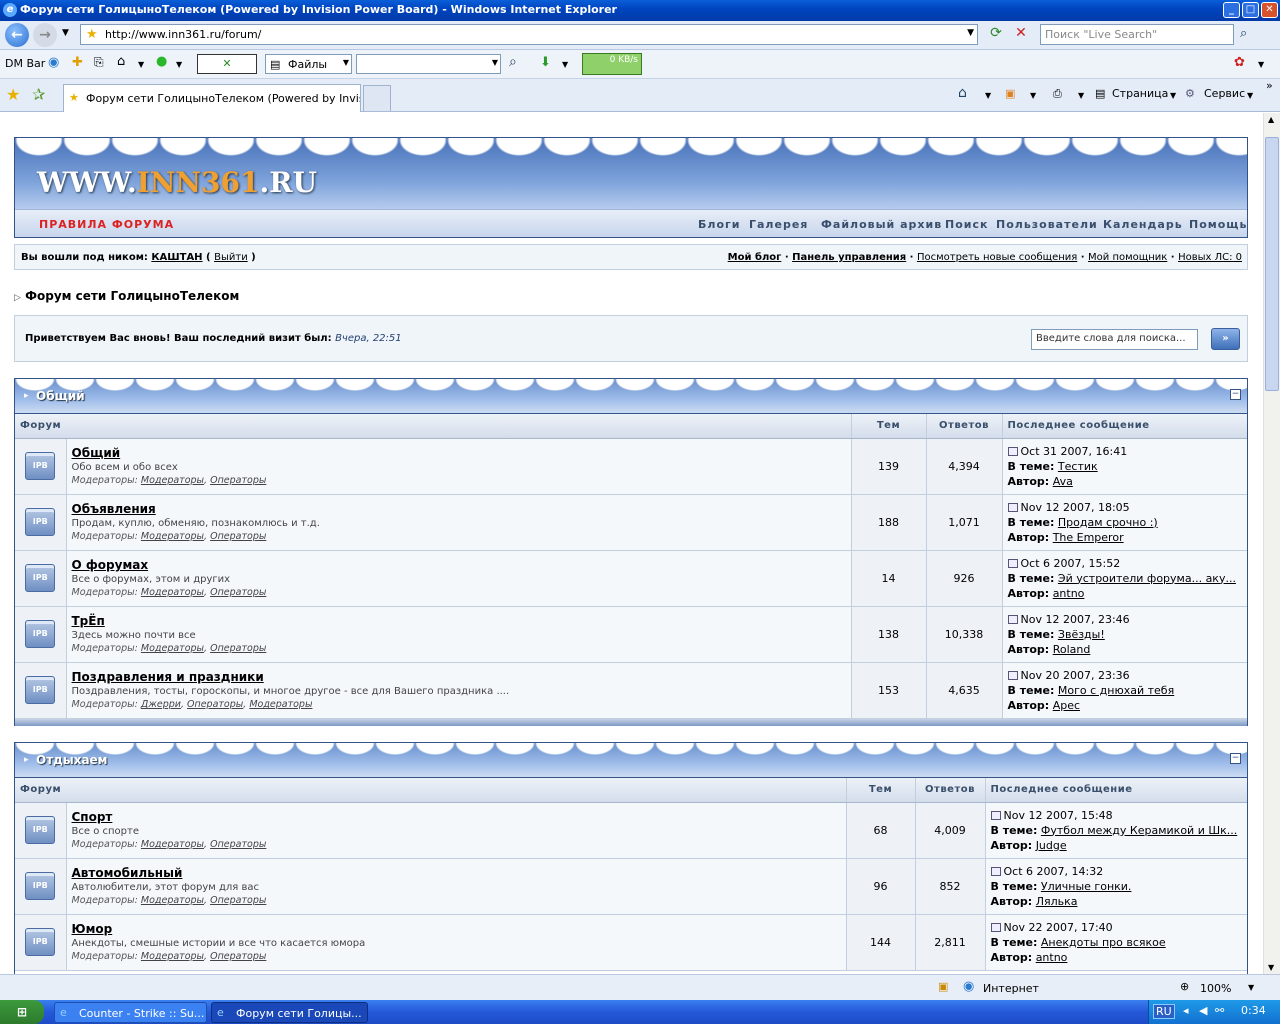 The height and width of the screenshot is (1024, 1280). I want to click on nav-file-archive: Файловый архив, so click(881, 224).